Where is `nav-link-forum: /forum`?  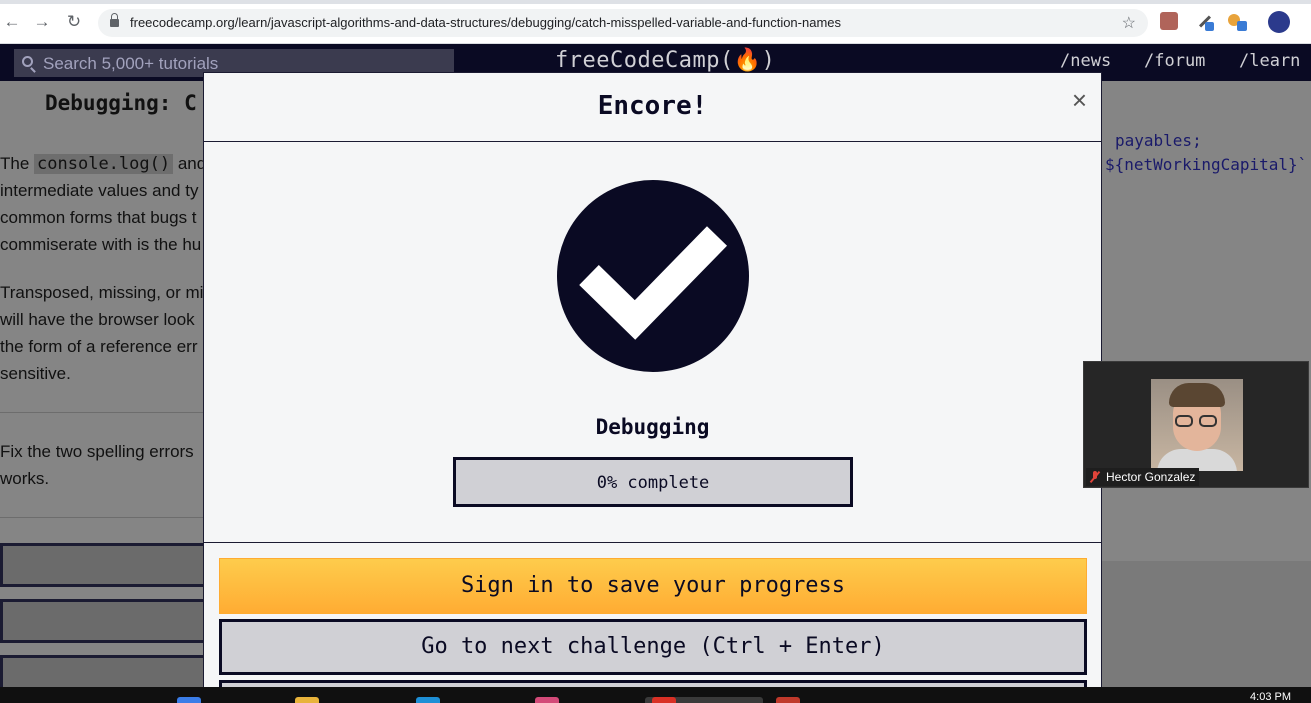
nav-link-forum: /forum is located at coordinates (1174, 61).